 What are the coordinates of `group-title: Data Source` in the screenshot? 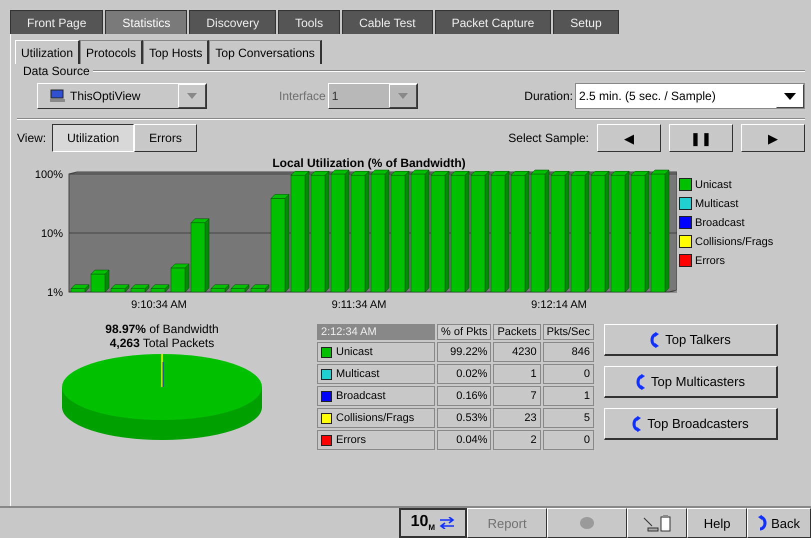 It's located at (56, 71).